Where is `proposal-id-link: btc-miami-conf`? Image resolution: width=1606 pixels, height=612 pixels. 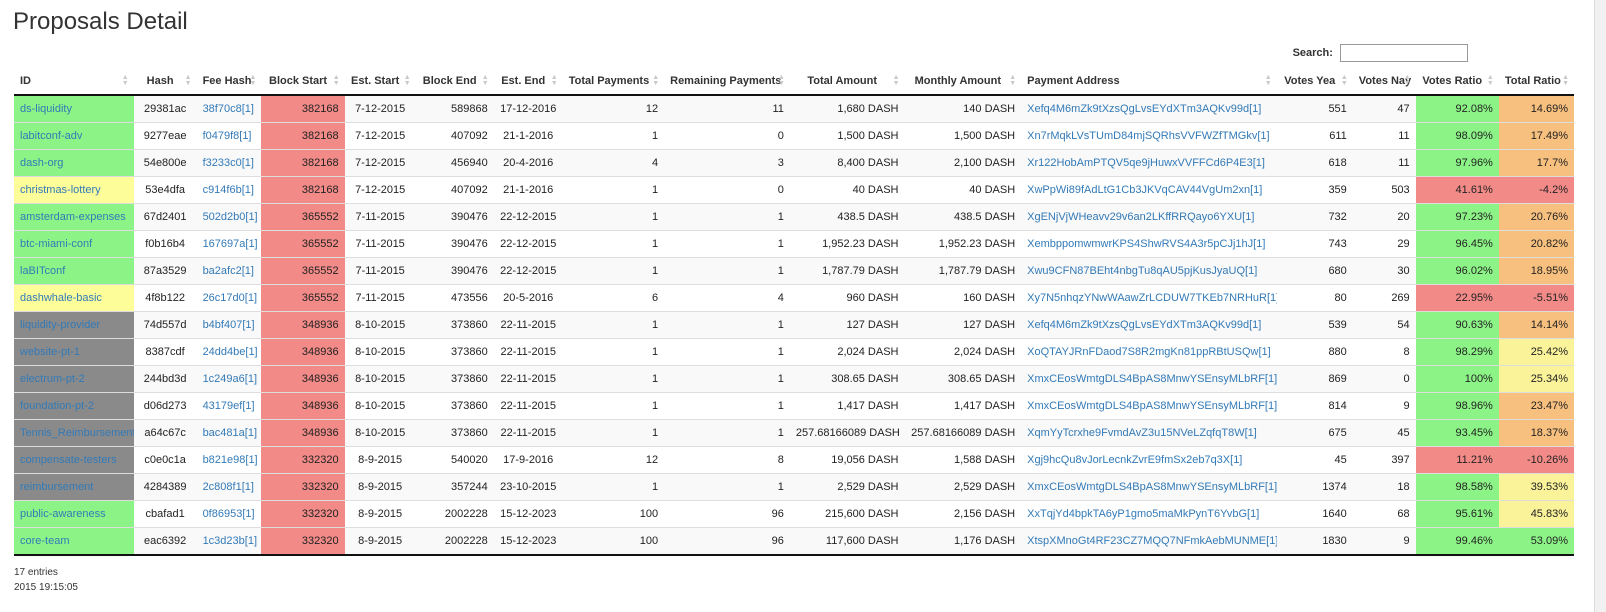 proposal-id-link: btc-miami-conf is located at coordinates (56, 244).